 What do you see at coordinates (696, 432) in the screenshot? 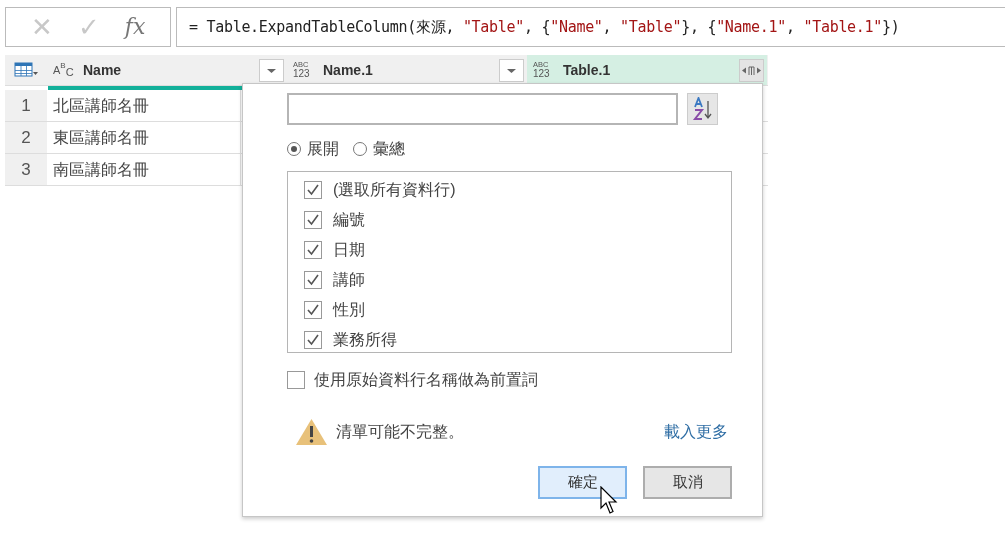
I see `load-more-link: 載入更多` at bounding box center [696, 432].